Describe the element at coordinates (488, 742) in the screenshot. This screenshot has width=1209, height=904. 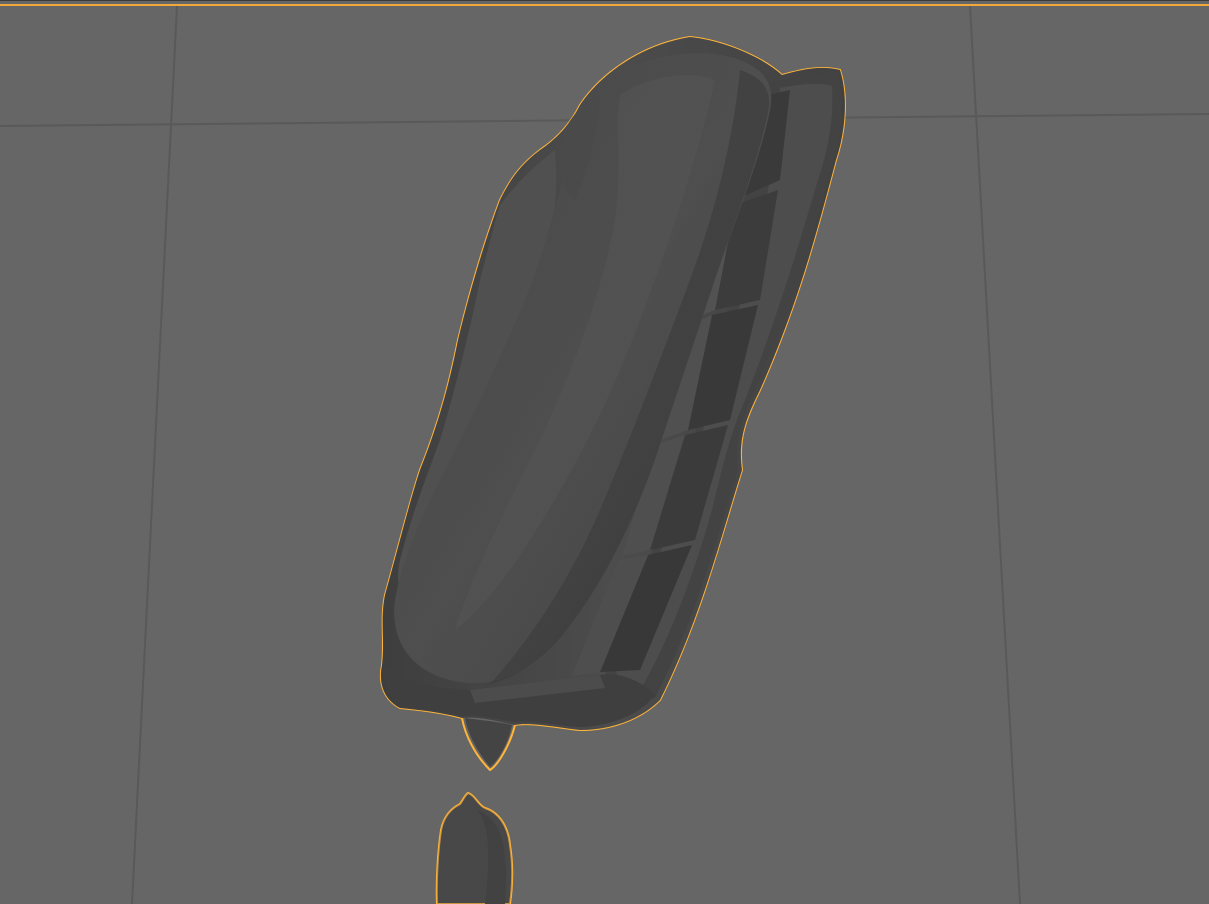
I see `drip-top` at that location.